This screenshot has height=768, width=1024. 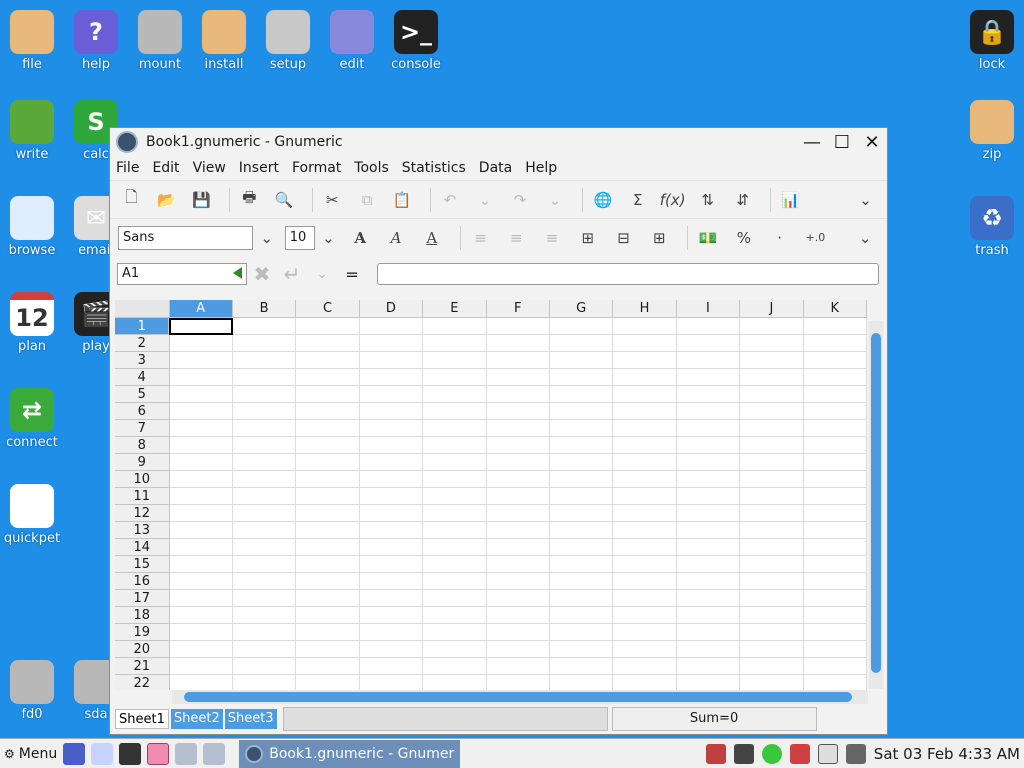 I want to click on hyperlink-icon: 🌐, so click(x=602, y=200).